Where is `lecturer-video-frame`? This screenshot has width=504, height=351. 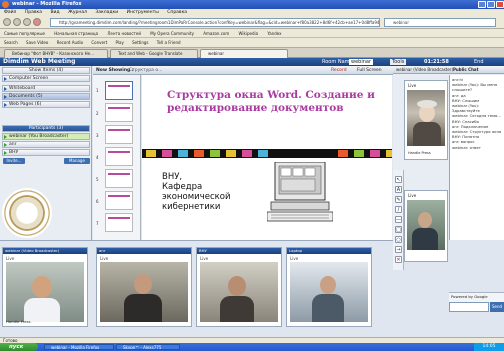 lecturer-video-frame is located at coordinates (426, 118).